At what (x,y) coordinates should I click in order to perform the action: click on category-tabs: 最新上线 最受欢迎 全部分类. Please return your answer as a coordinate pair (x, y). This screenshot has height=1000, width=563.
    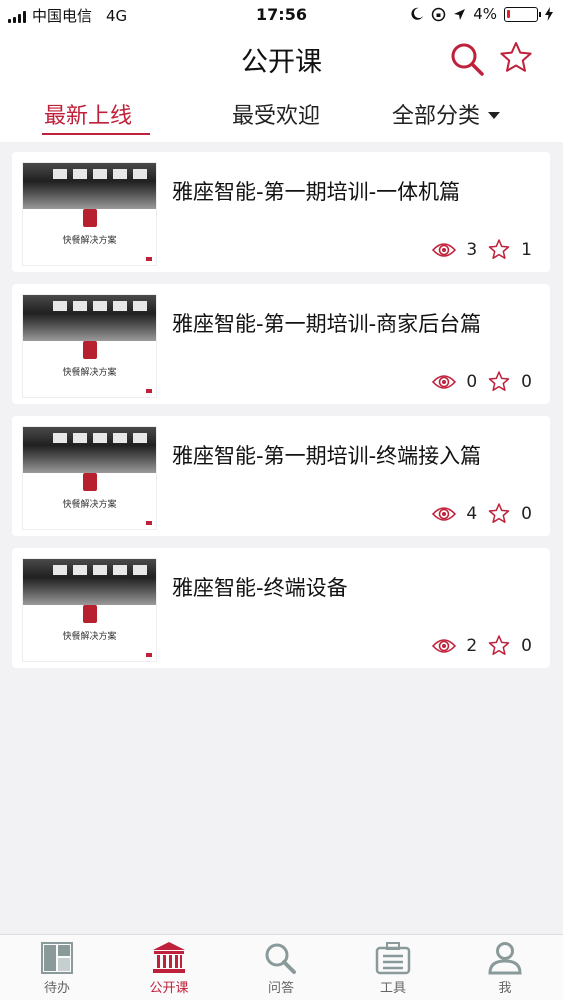
    Looking at the image, I should click on (281, 114).